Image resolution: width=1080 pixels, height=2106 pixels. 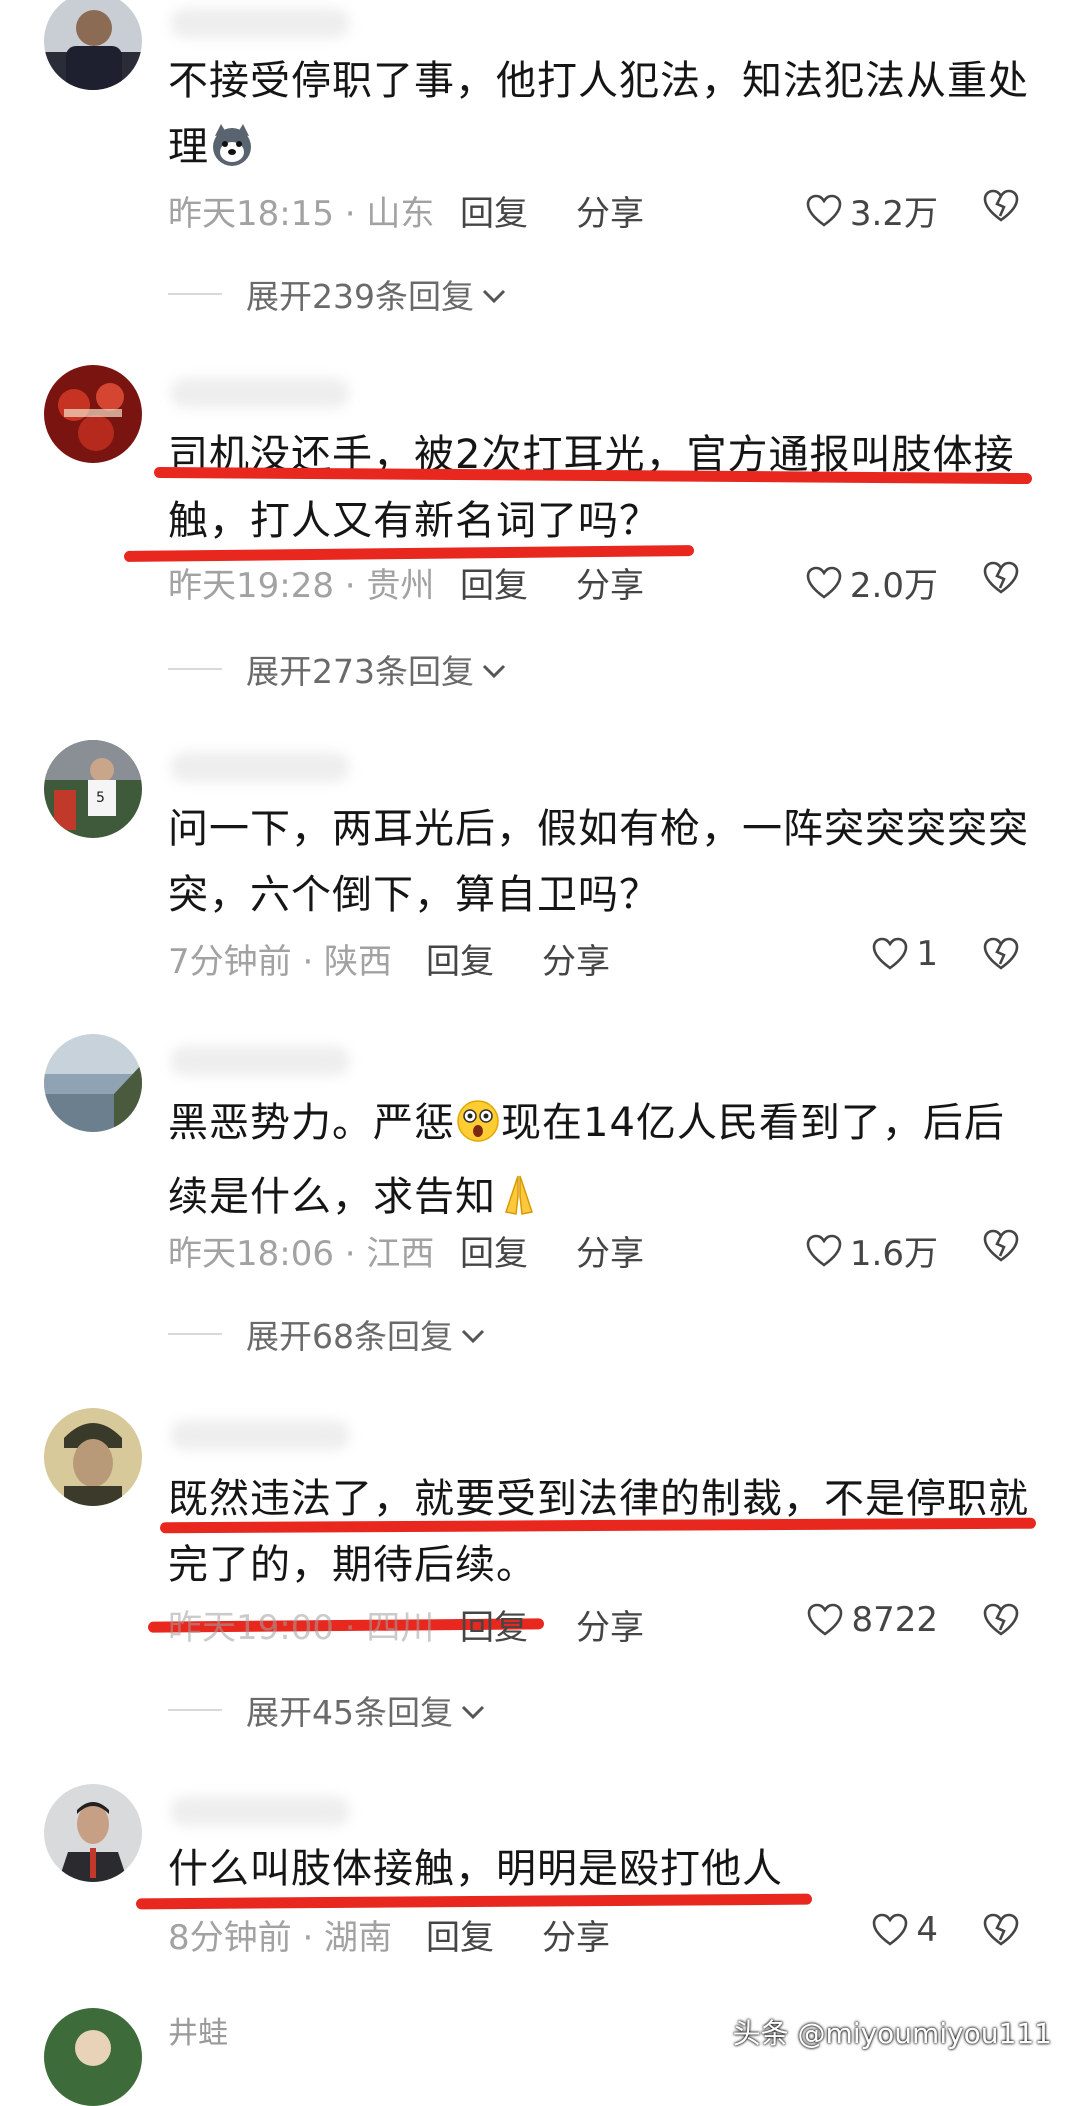 What do you see at coordinates (927, 1930) in the screenshot?
I see `like-count: 4` at bounding box center [927, 1930].